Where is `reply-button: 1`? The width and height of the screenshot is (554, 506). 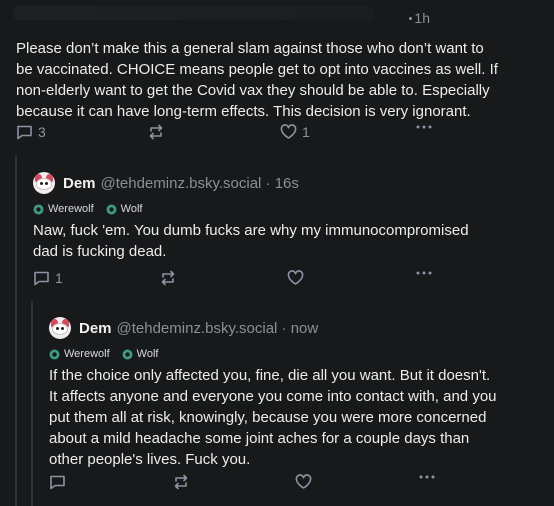 reply-button: 1 is located at coordinates (48, 278).